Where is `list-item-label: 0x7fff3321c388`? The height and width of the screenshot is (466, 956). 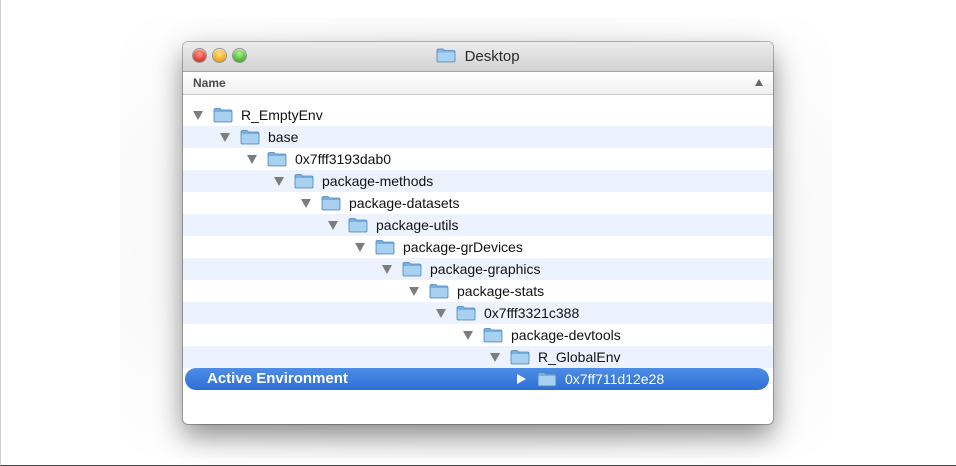 list-item-label: 0x7fff3321c388 is located at coordinates (532, 313).